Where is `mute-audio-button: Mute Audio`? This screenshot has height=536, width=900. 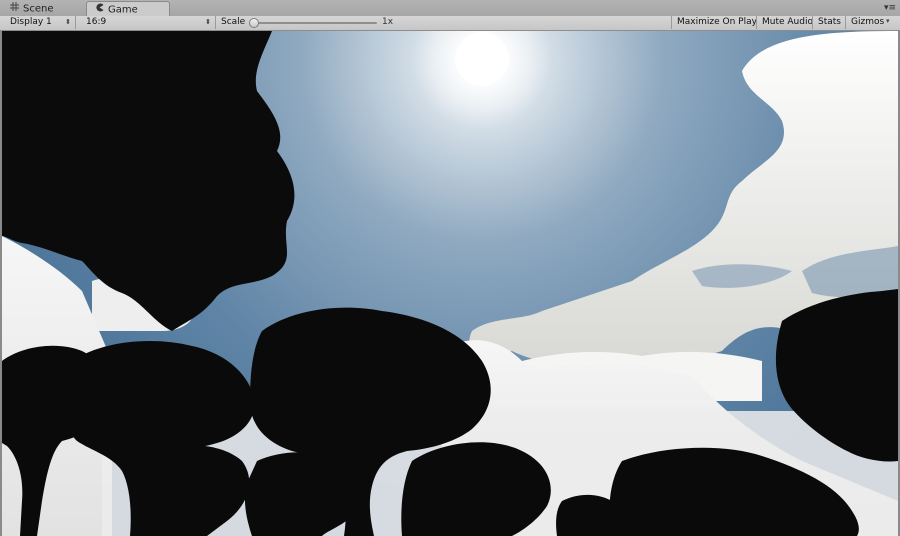 mute-audio-button: Mute Audio is located at coordinates (787, 22).